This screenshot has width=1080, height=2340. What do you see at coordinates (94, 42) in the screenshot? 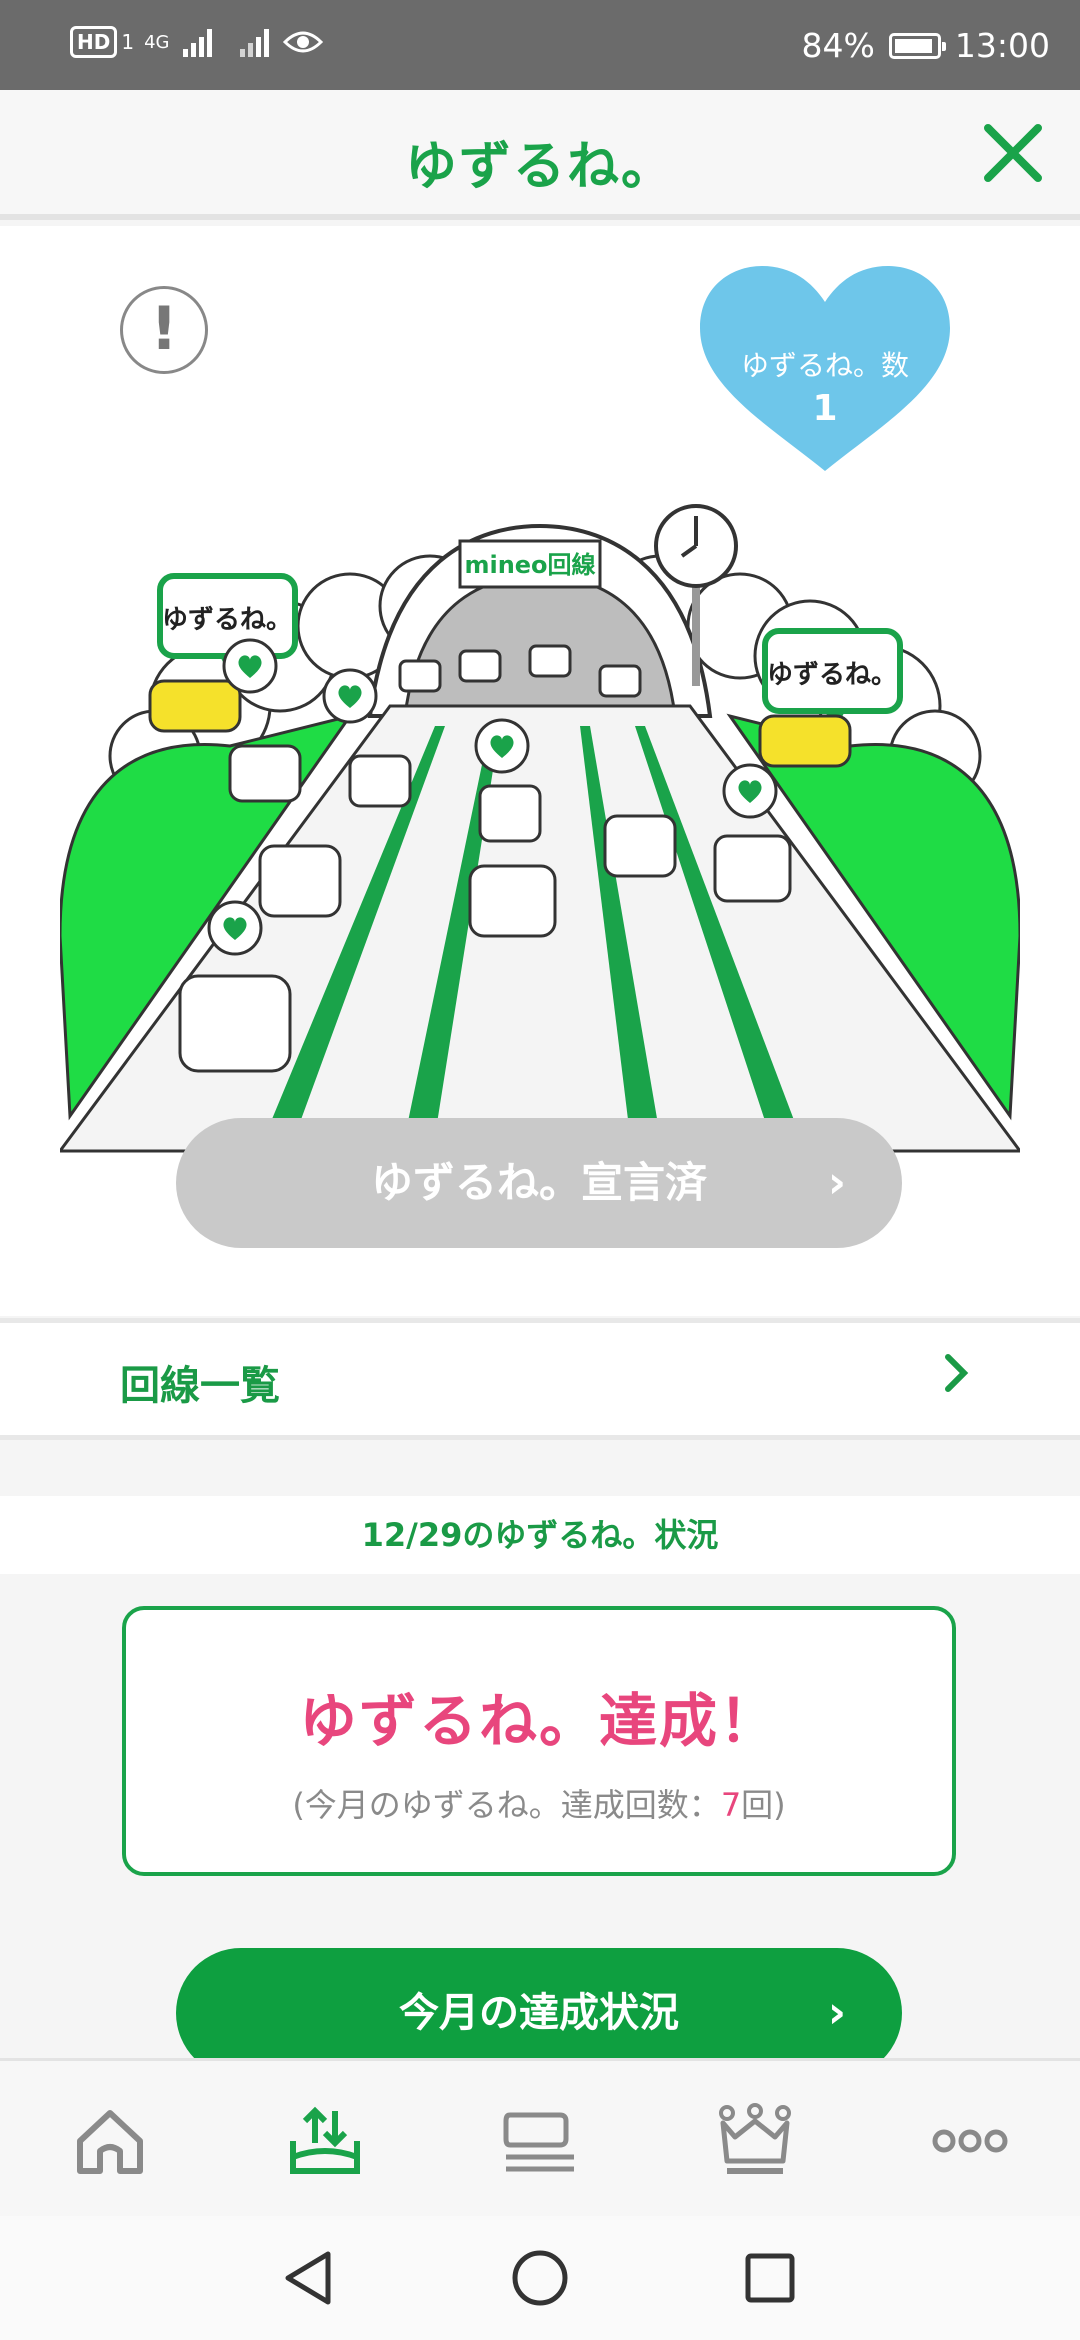
I see `hd-badge: HD` at bounding box center [94, 42].